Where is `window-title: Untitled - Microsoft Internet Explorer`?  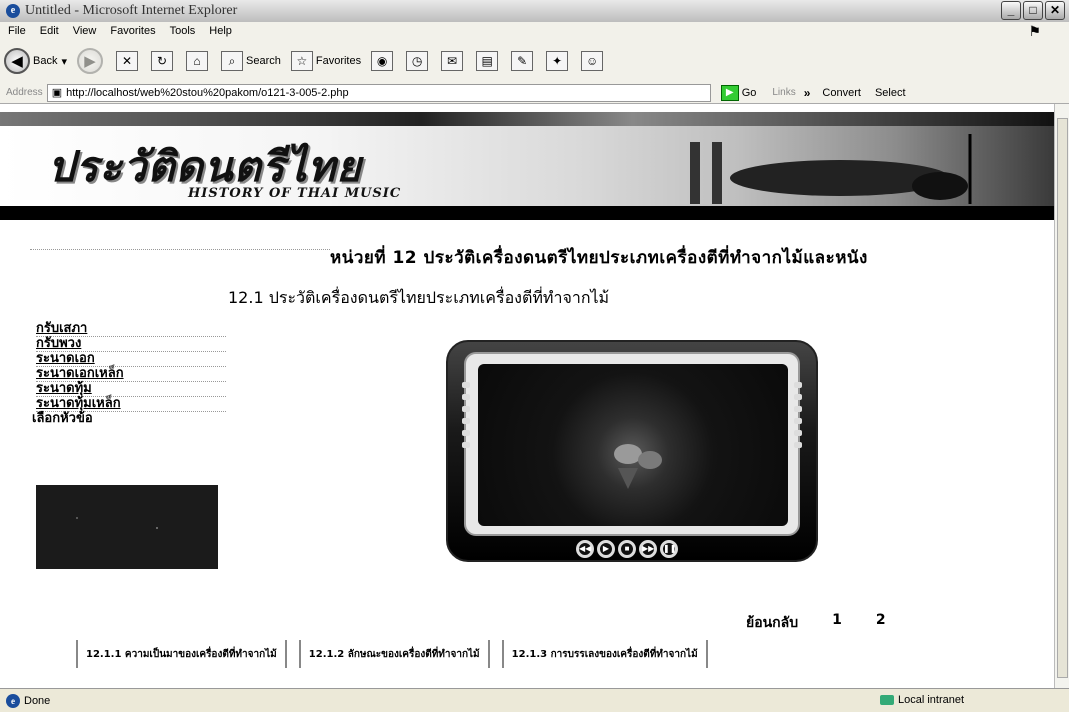 window-title: Untitled - Microsoft Internet Explorer is located at coordinates (131, 10).